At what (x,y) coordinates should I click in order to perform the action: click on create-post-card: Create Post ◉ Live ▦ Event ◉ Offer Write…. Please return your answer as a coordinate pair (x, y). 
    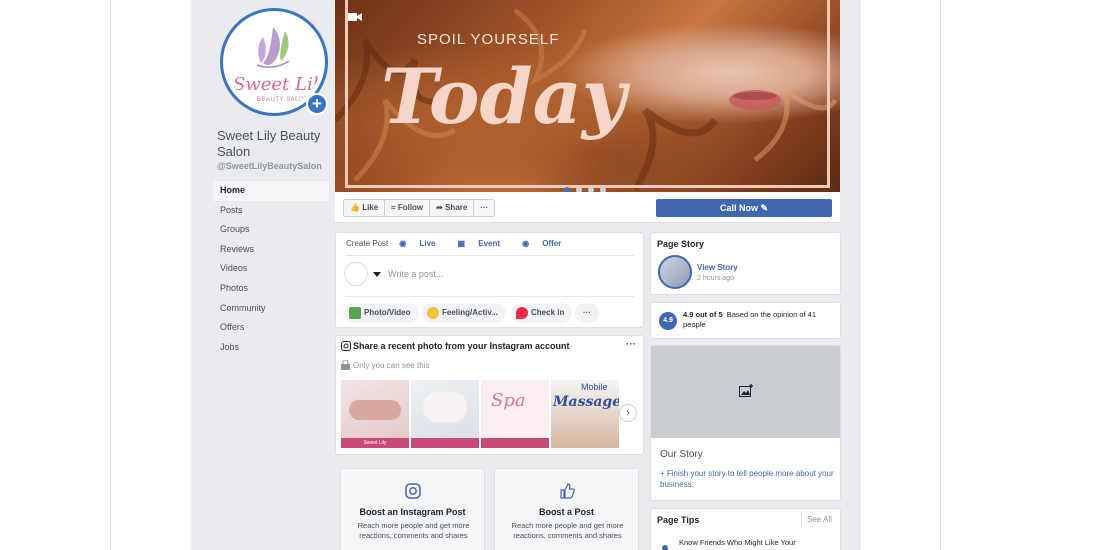
    Looking at the image, I should click on (489, 280).